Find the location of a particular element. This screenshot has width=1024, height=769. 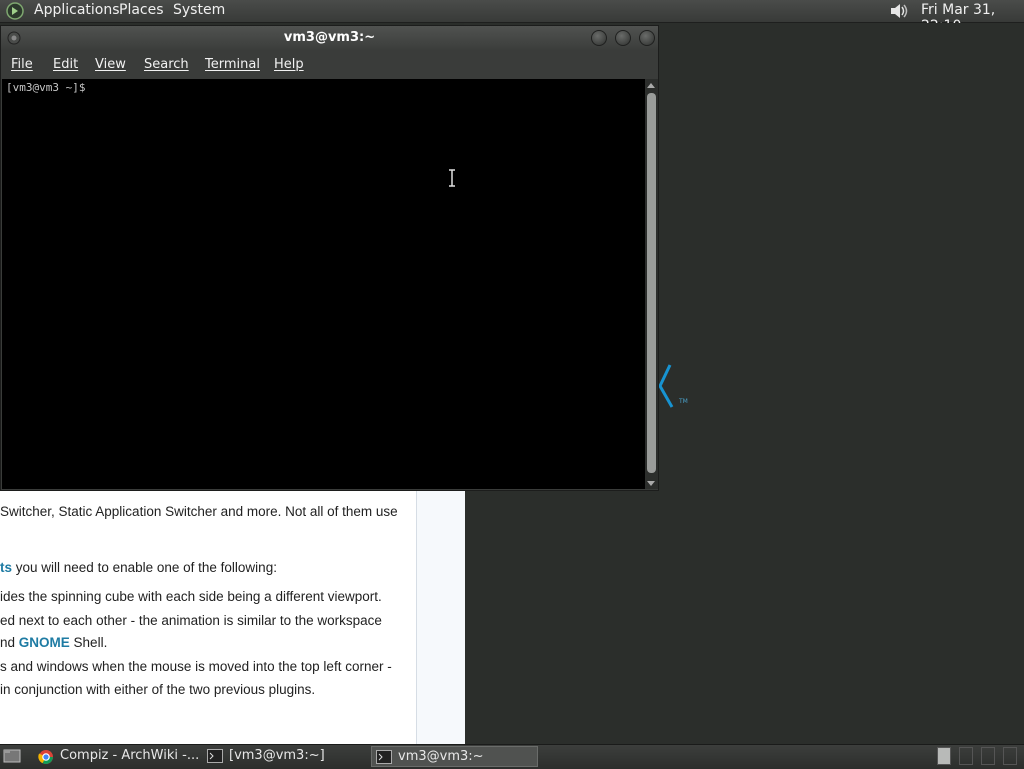

shell-prompt: [vm3@vm3 ~]$ is located at coordinates (46, 87).